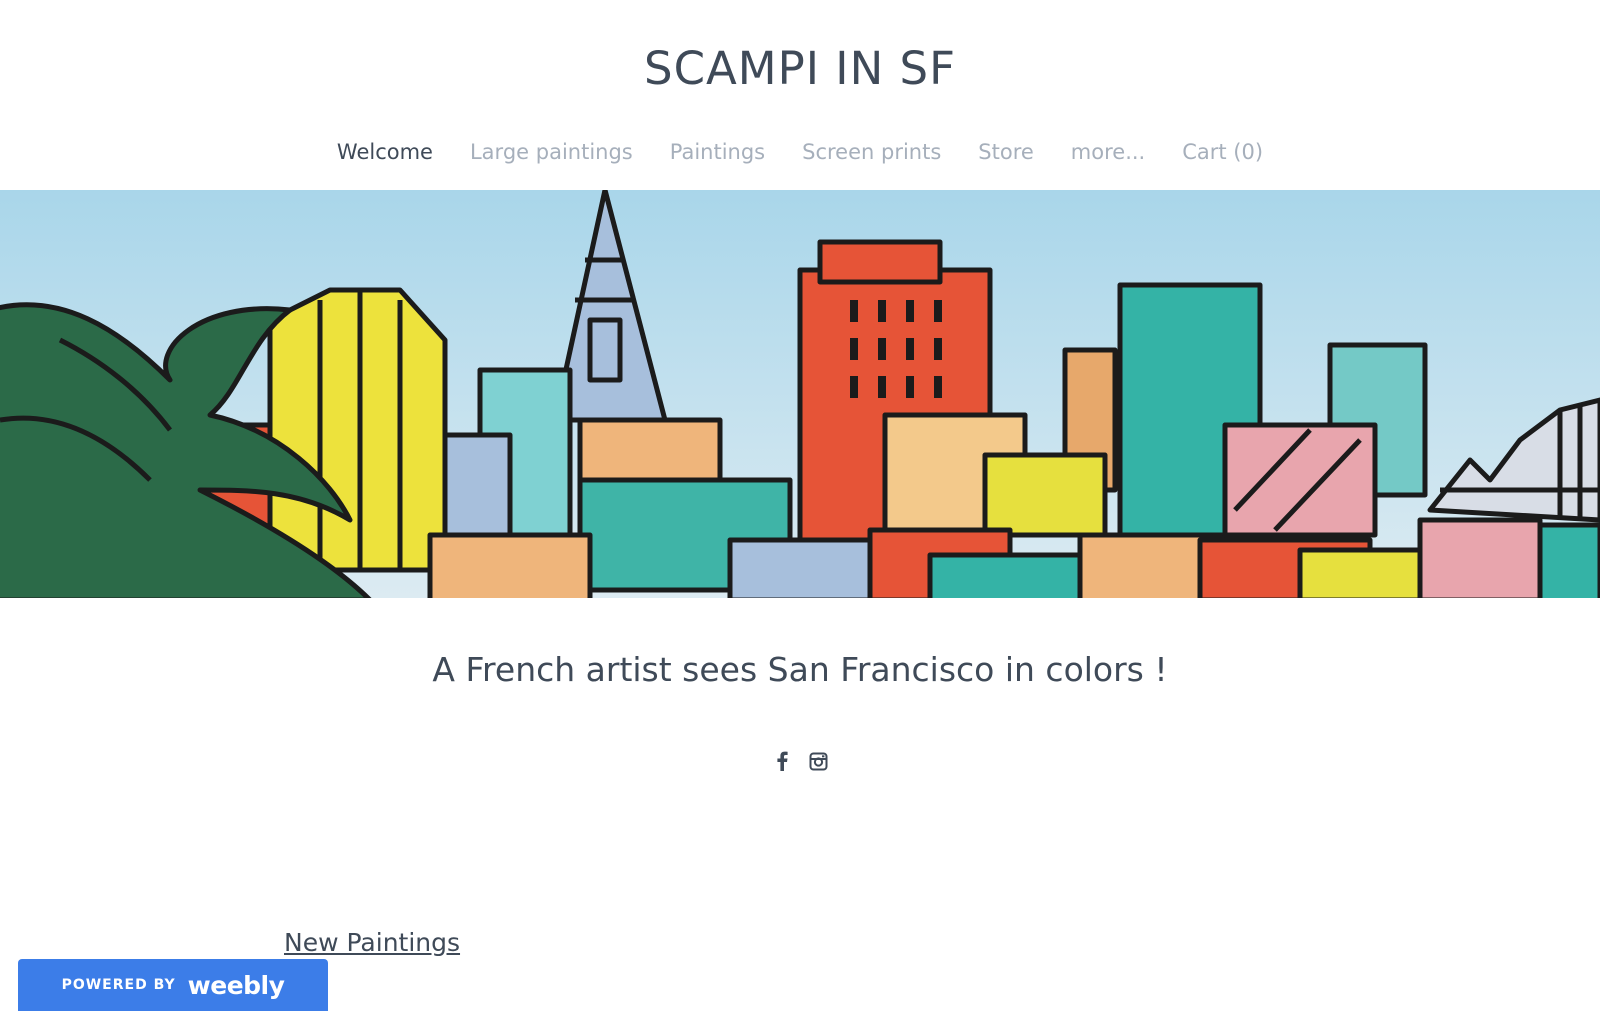  I want to click on powered-by-label: POWERED BY, so click(118, 985).